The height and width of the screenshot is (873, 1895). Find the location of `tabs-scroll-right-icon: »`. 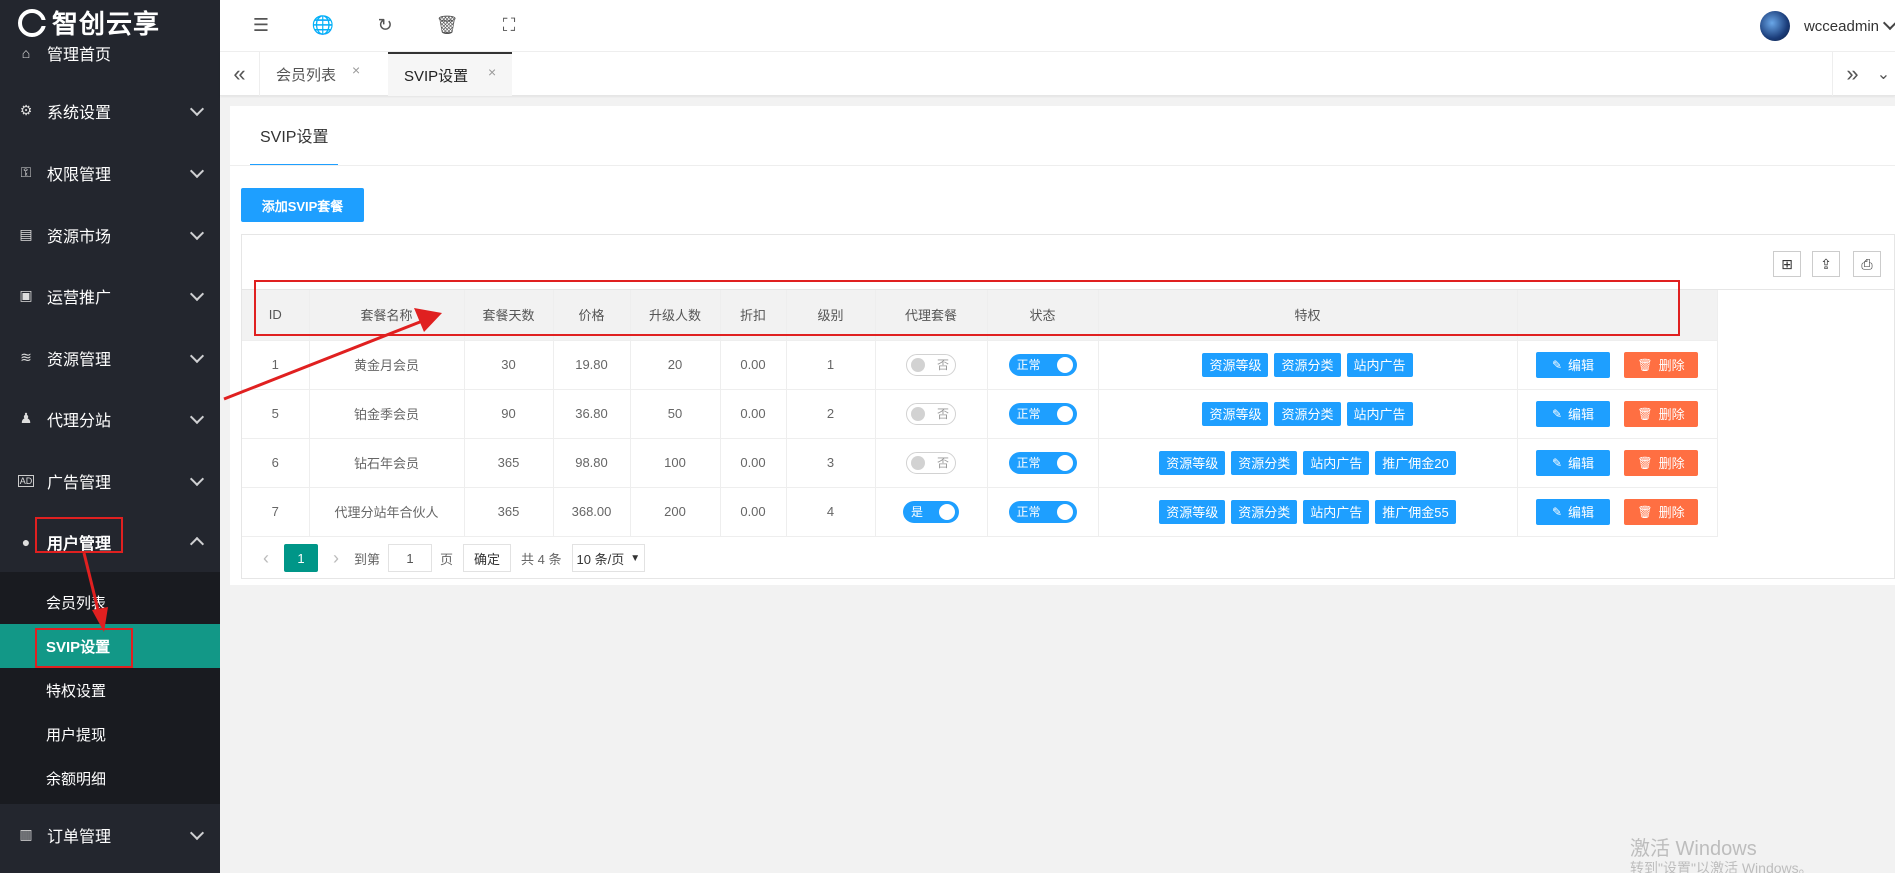

tabs-scroll-right-icon: » is located at coordinates (1852, 74).